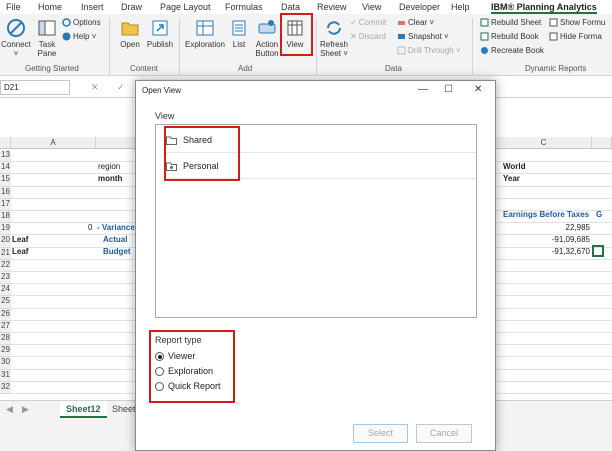  What do you see at coordinates (267, 27) in the screenshot?
I see `action-button-icon` at bounding box center [267, 27].